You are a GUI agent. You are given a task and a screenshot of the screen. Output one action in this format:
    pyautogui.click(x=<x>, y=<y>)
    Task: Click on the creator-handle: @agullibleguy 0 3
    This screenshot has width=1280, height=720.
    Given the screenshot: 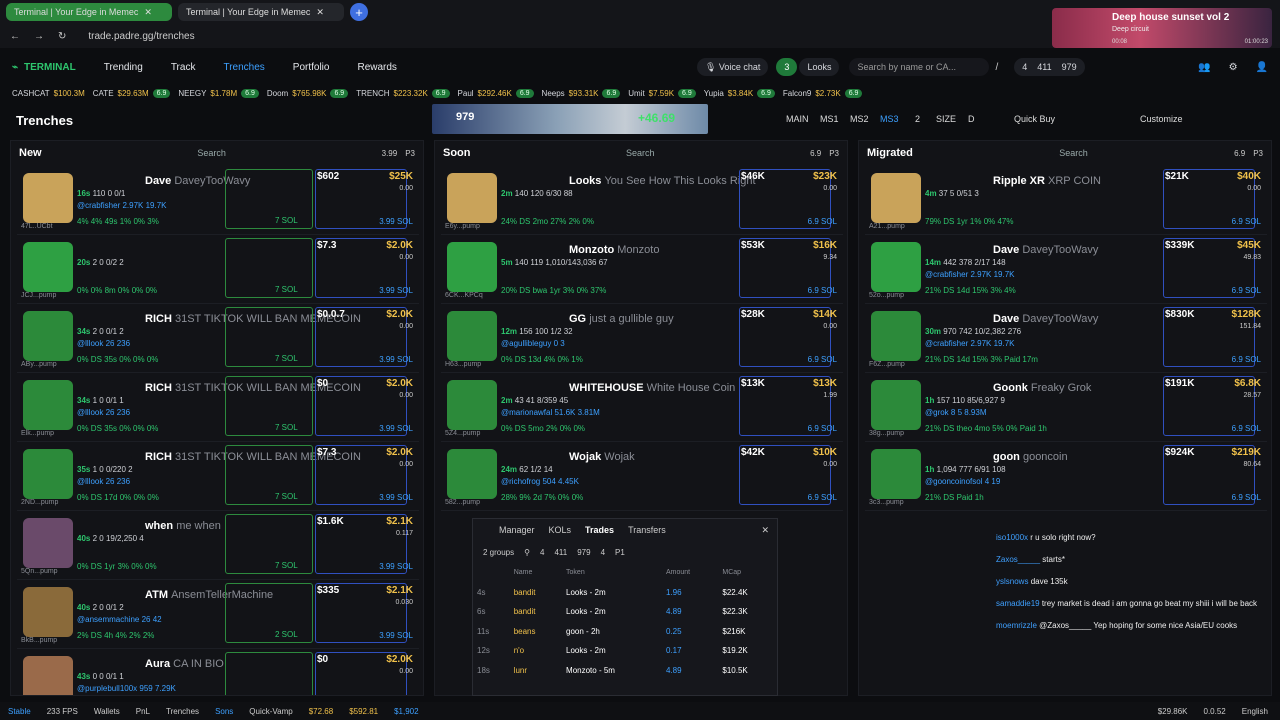 What is the action you would take?
    pyautogui.click(x=533, y=343)
    